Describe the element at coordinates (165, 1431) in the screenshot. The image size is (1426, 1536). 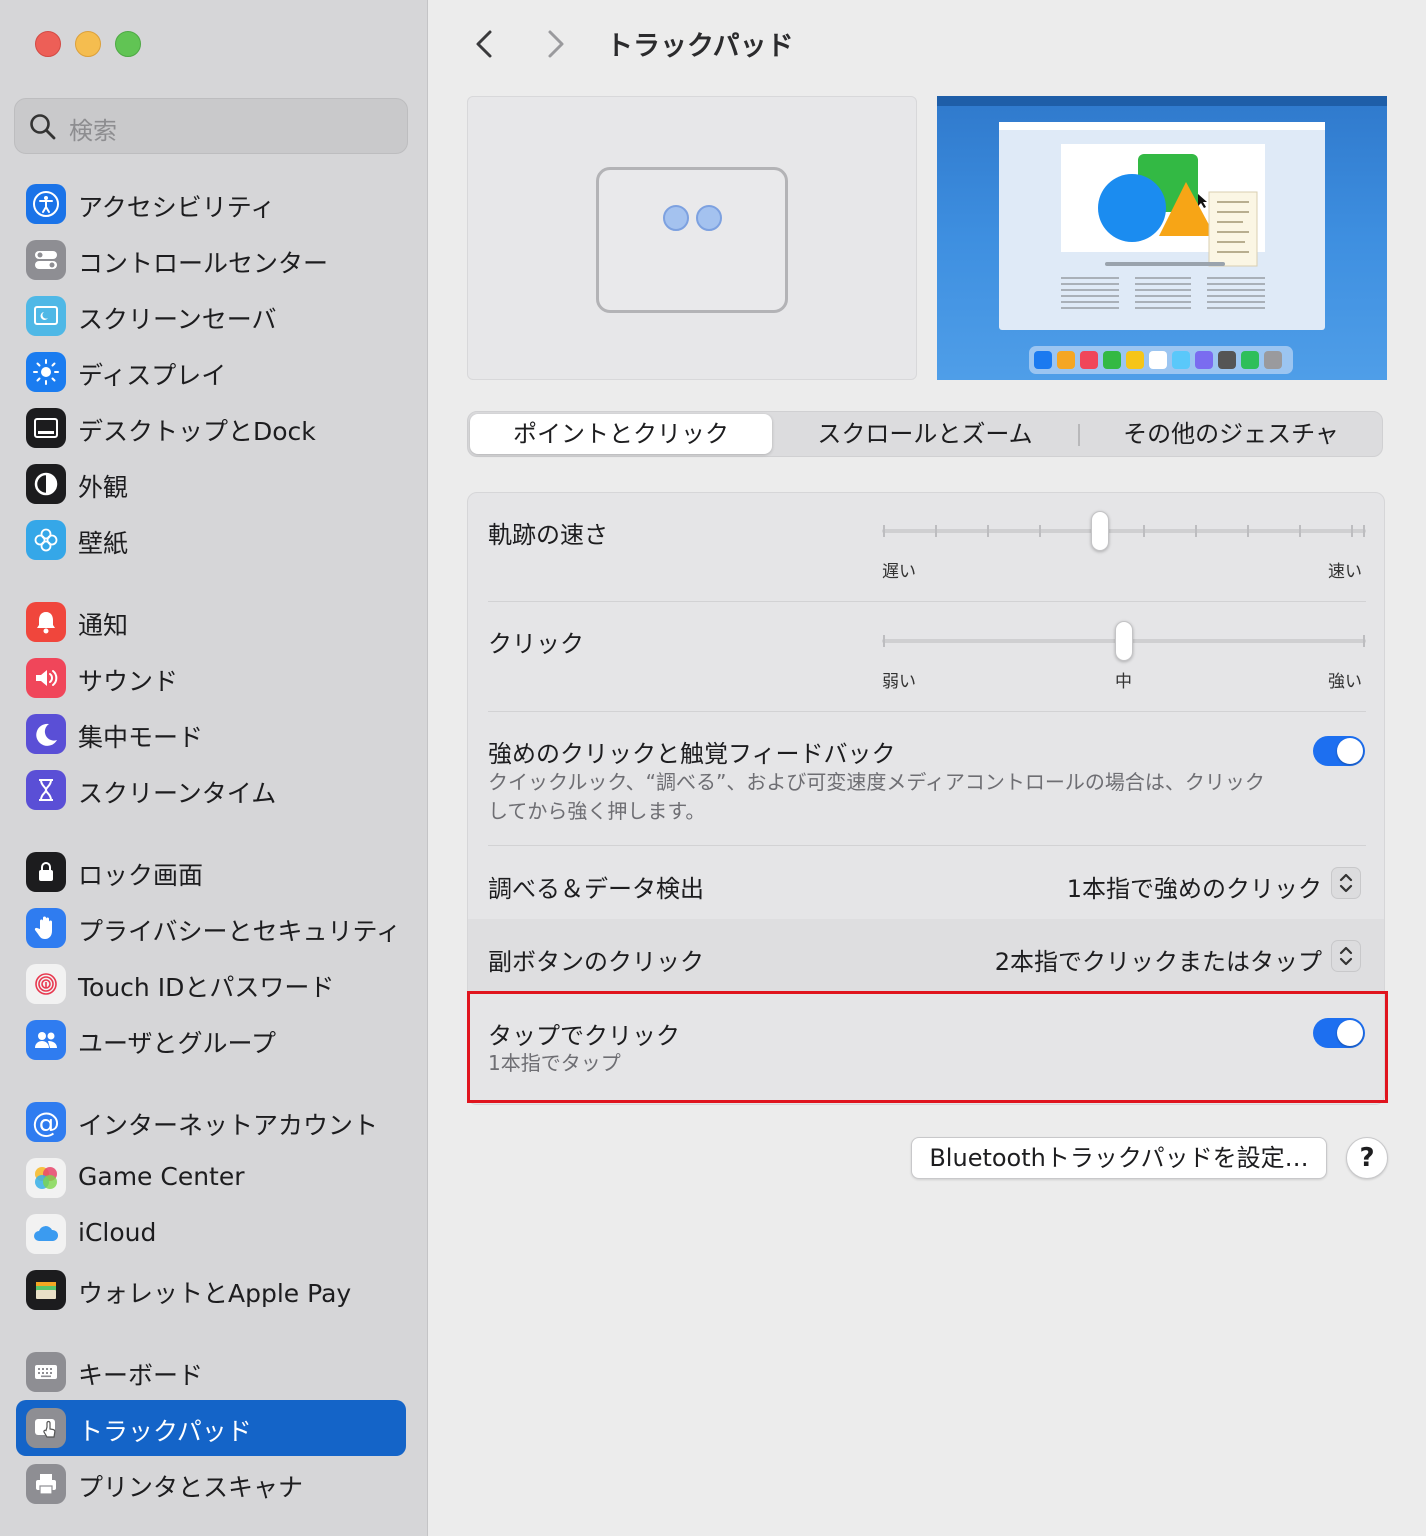
I see `sidebar-item-label: トラックパッド` at that location.